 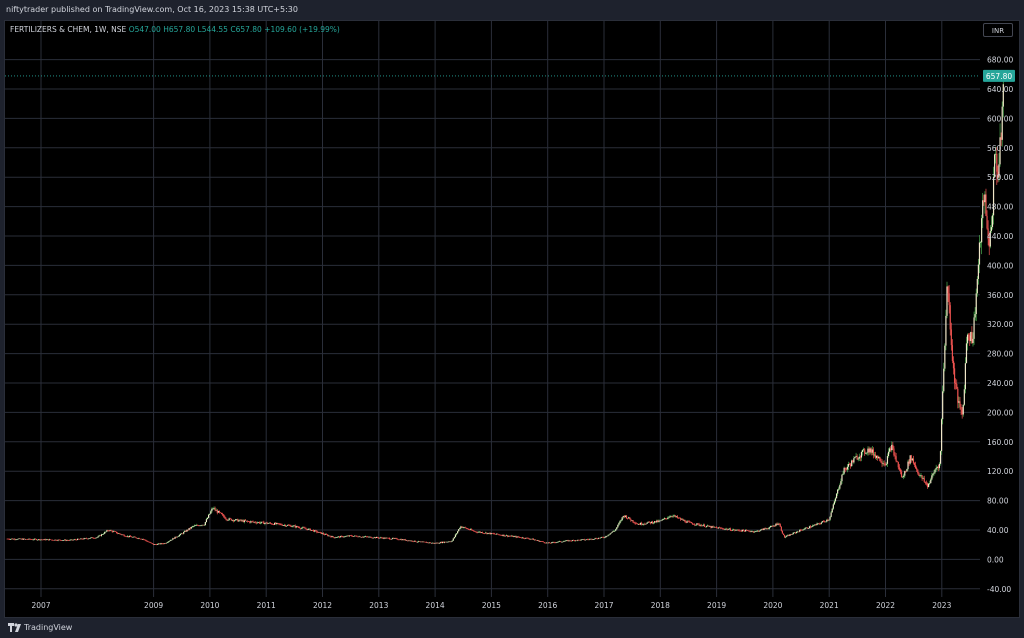 I want to click on x-tick-label: 2017, so click(x=603, y=605).